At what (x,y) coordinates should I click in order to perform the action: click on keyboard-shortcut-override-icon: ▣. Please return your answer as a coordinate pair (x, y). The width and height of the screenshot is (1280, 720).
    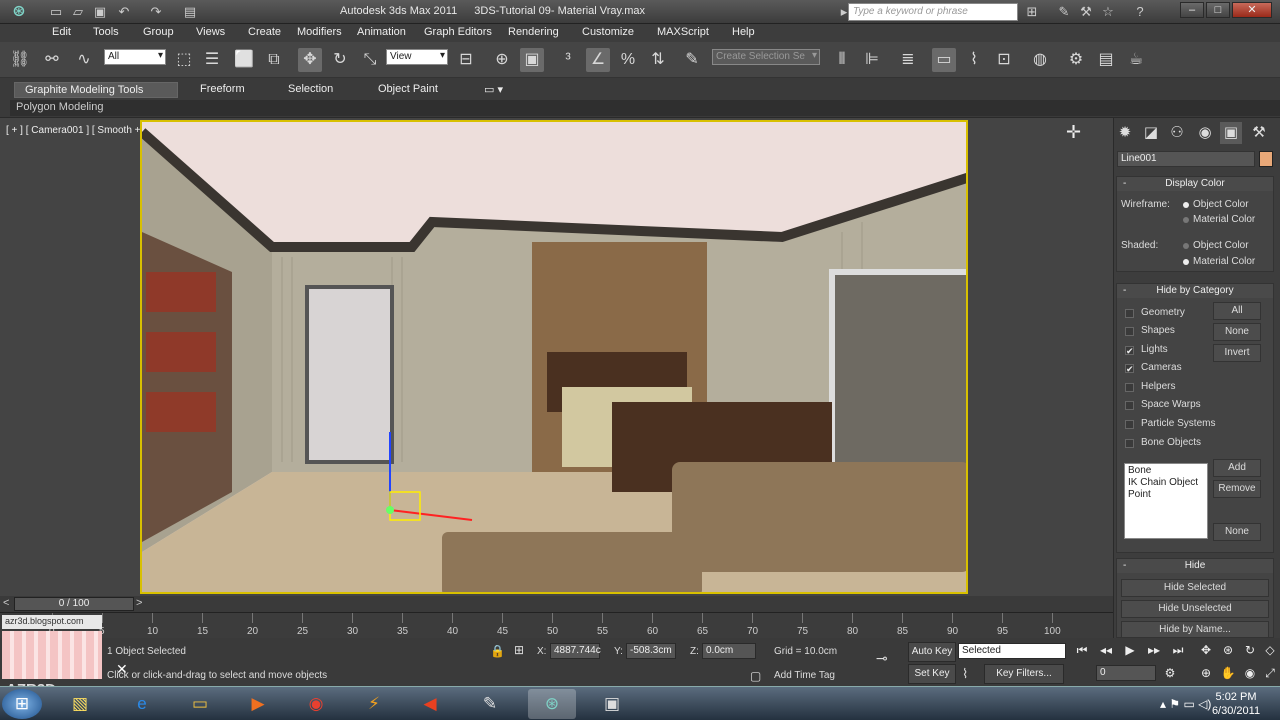
    Looking at the image, I should click on (532, 60).